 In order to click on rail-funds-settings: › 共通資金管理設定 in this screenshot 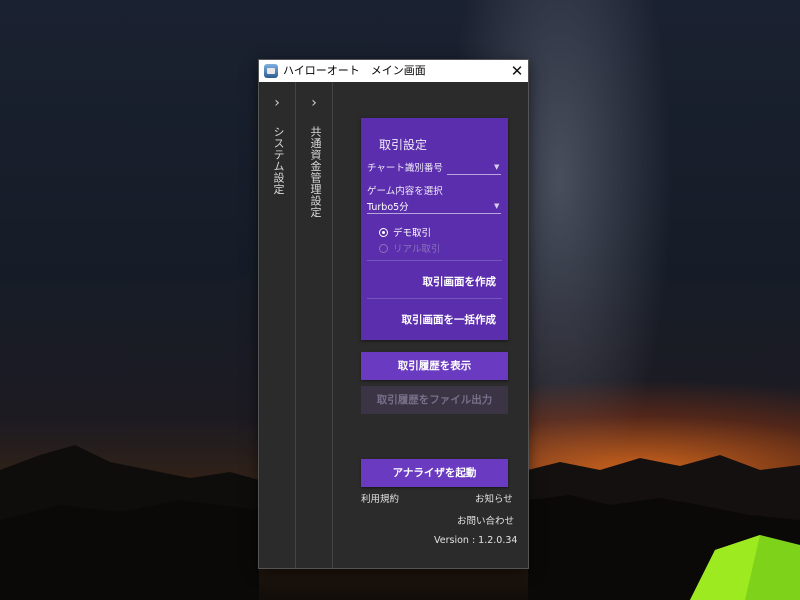, I will do `click(314, 325)`.